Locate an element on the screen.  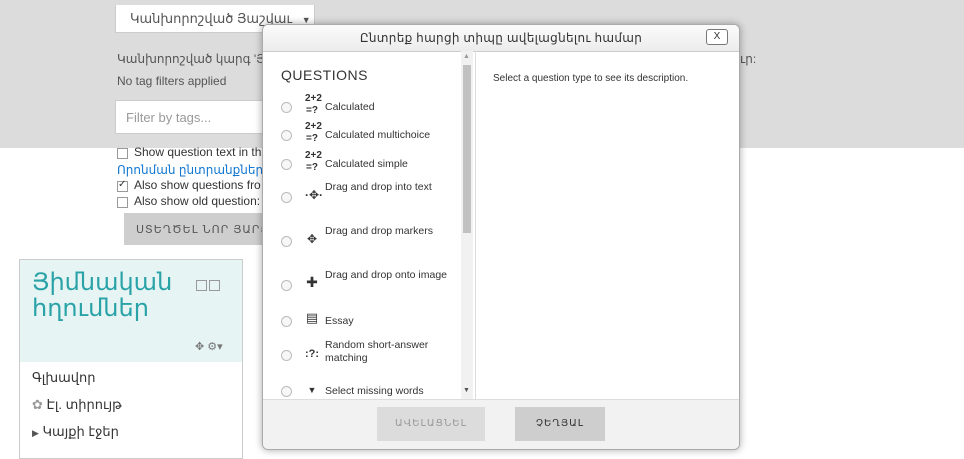
radio-essay is located at coordinates (286, 321).